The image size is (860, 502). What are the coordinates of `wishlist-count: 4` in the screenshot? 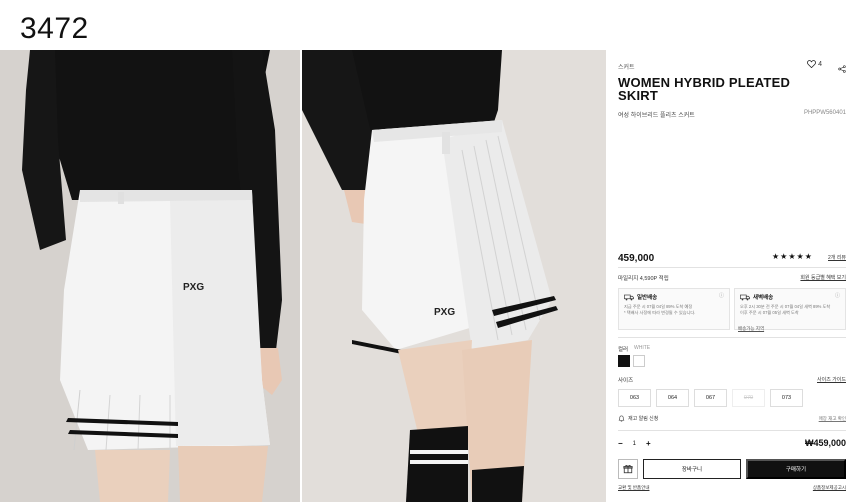 It's located at (820, 64).